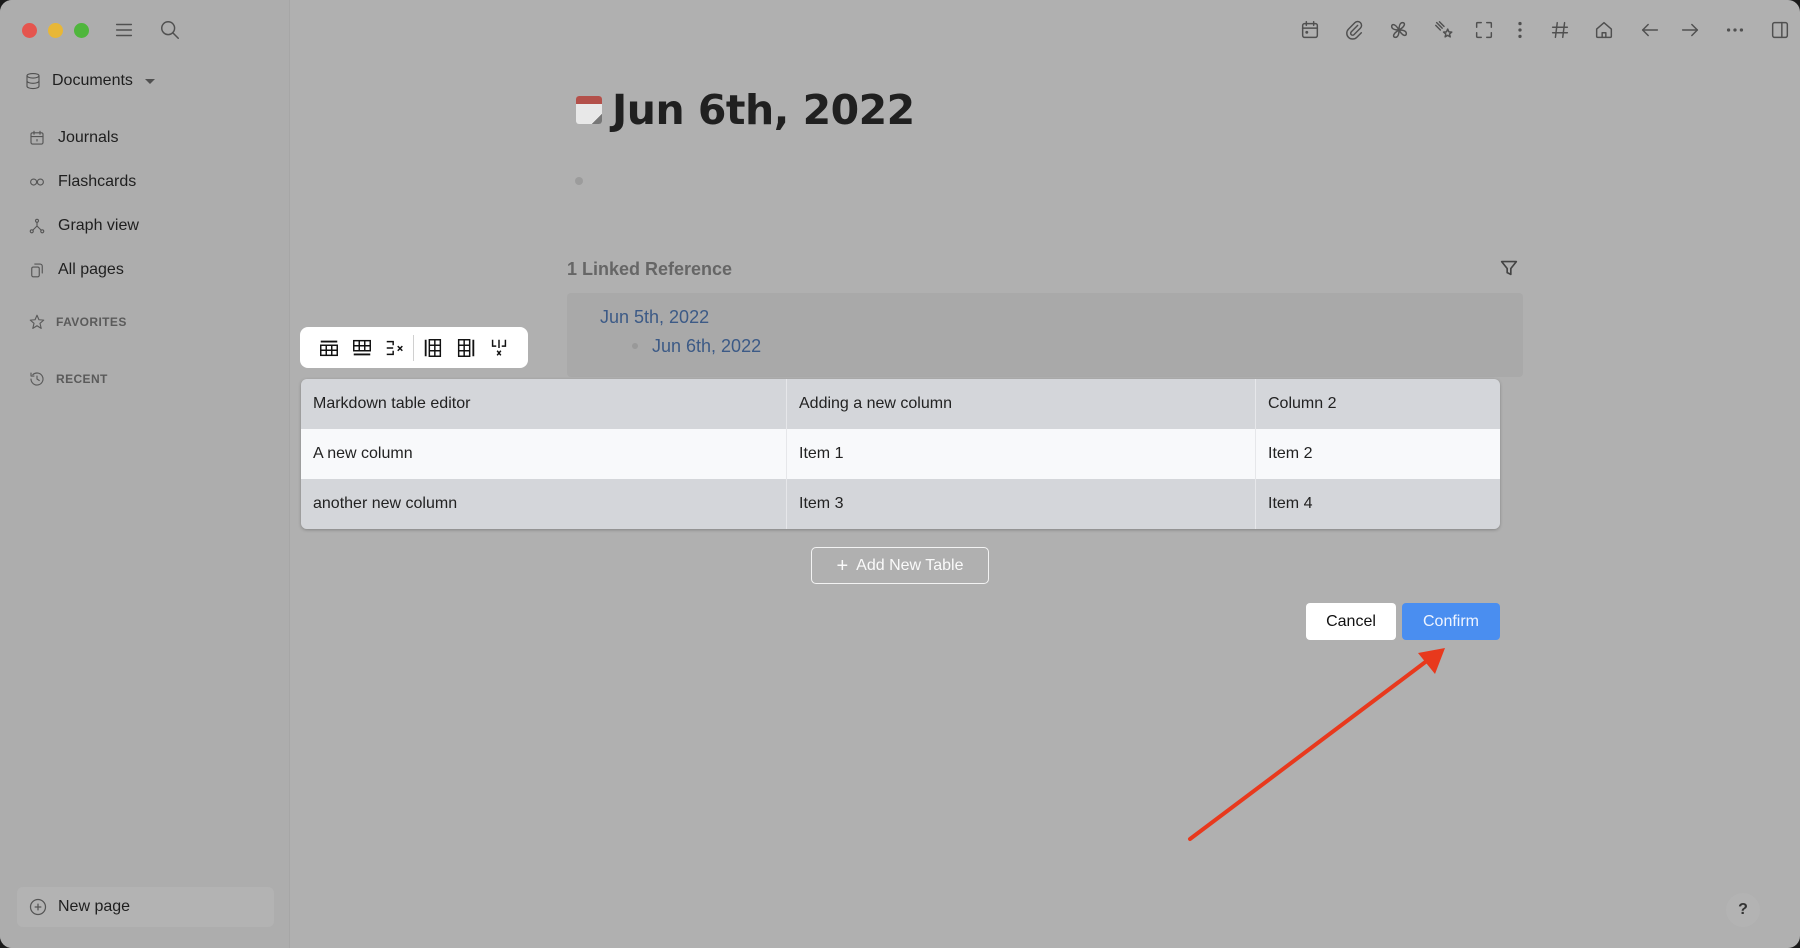  I want to click on table-header-cell: Column 2, so click(1378, 404).